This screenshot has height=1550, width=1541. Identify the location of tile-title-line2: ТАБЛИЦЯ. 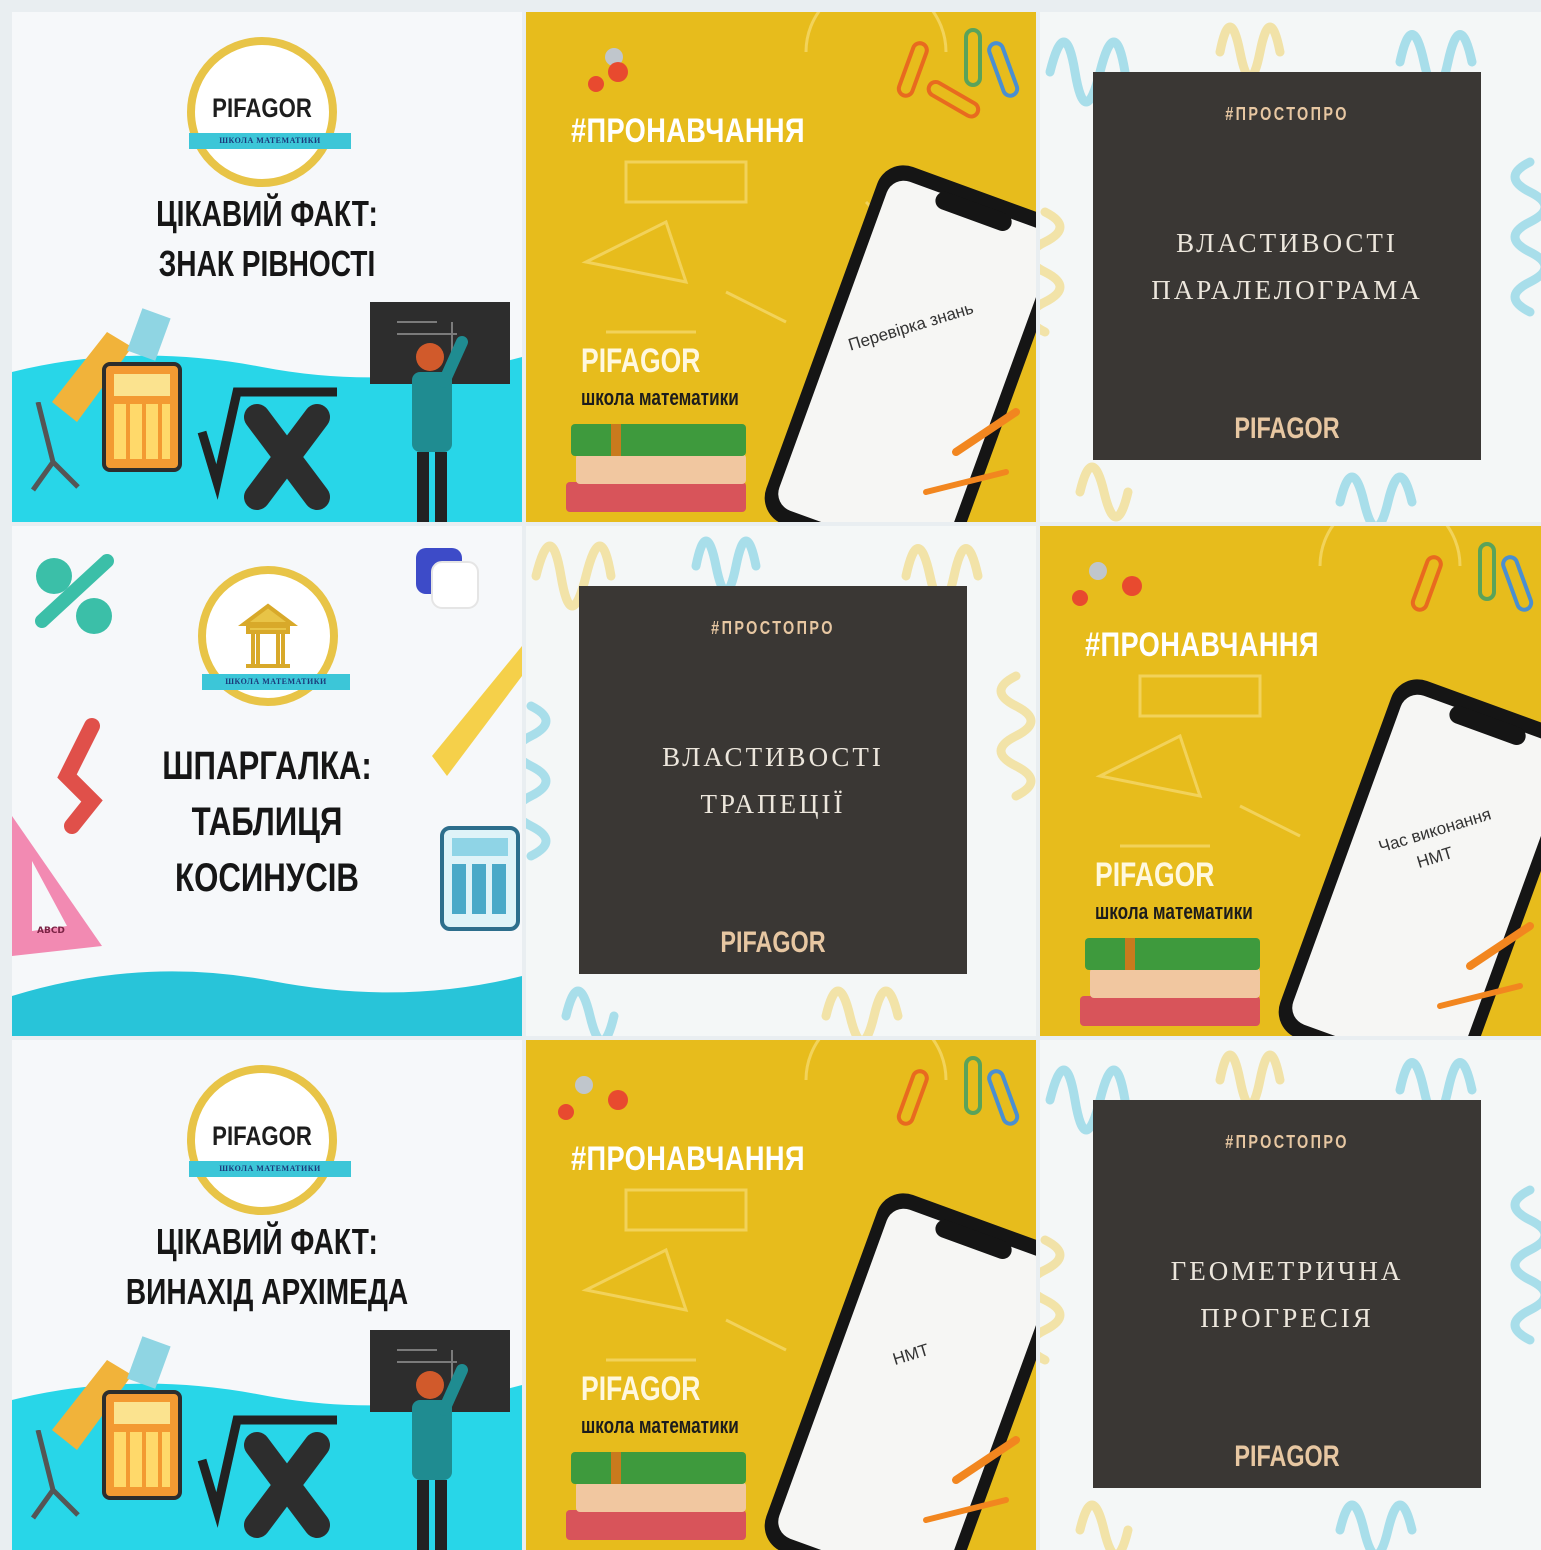
(267, 822).